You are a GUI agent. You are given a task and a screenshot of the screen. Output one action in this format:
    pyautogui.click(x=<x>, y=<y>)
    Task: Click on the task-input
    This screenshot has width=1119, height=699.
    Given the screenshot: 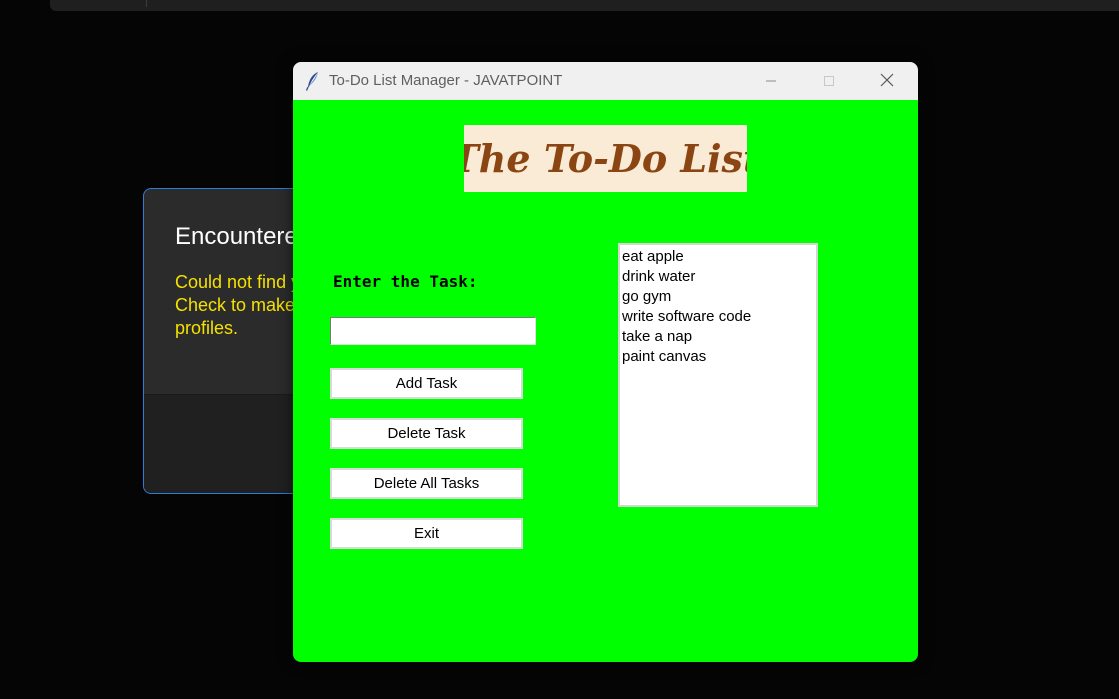 What is the action you would take?
    pyautogui.click(x=433, y=331)
    